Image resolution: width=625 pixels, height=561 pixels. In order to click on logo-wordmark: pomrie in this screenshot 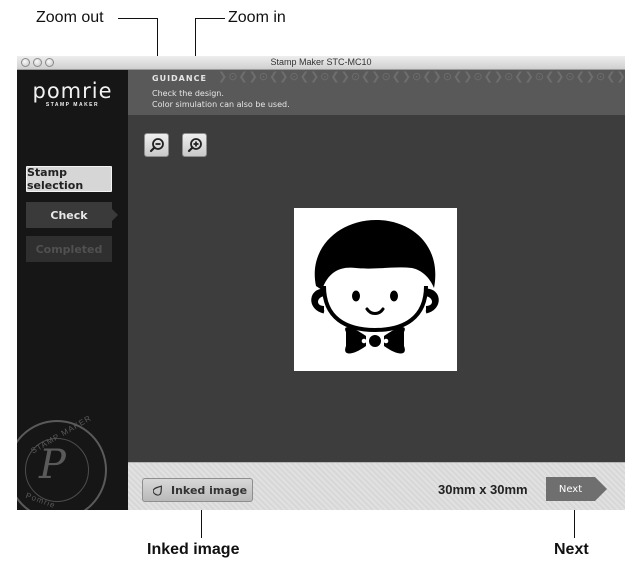, I will do `click(72, 91)`.